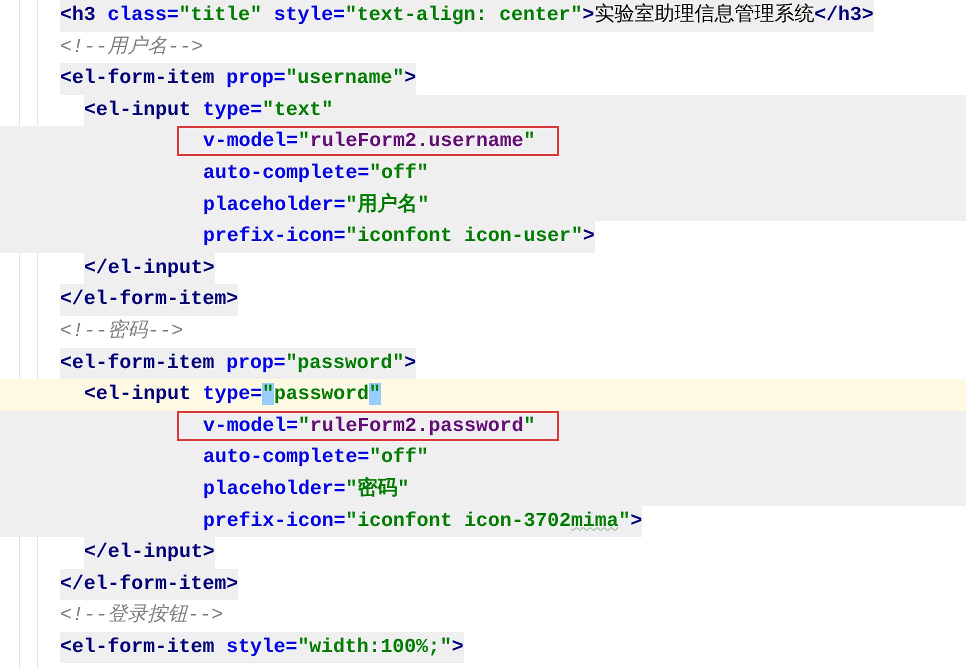 This screenshot has width=966, height=668. What do you see at coordinates (464, 236) in the screenshot?
I see `attribute-value: "iconfont icon-user"` at bounding box center [464, 236].